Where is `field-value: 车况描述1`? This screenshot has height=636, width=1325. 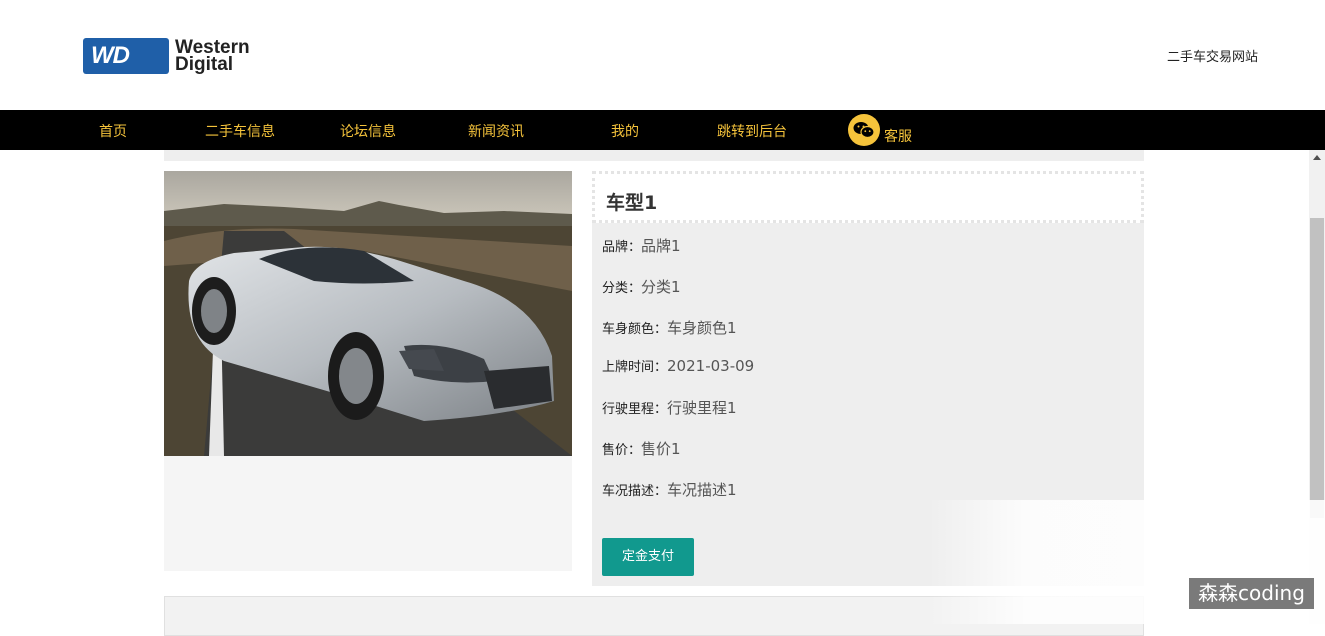
field-value: 车况描述1 is located at coordinates (702, 490).